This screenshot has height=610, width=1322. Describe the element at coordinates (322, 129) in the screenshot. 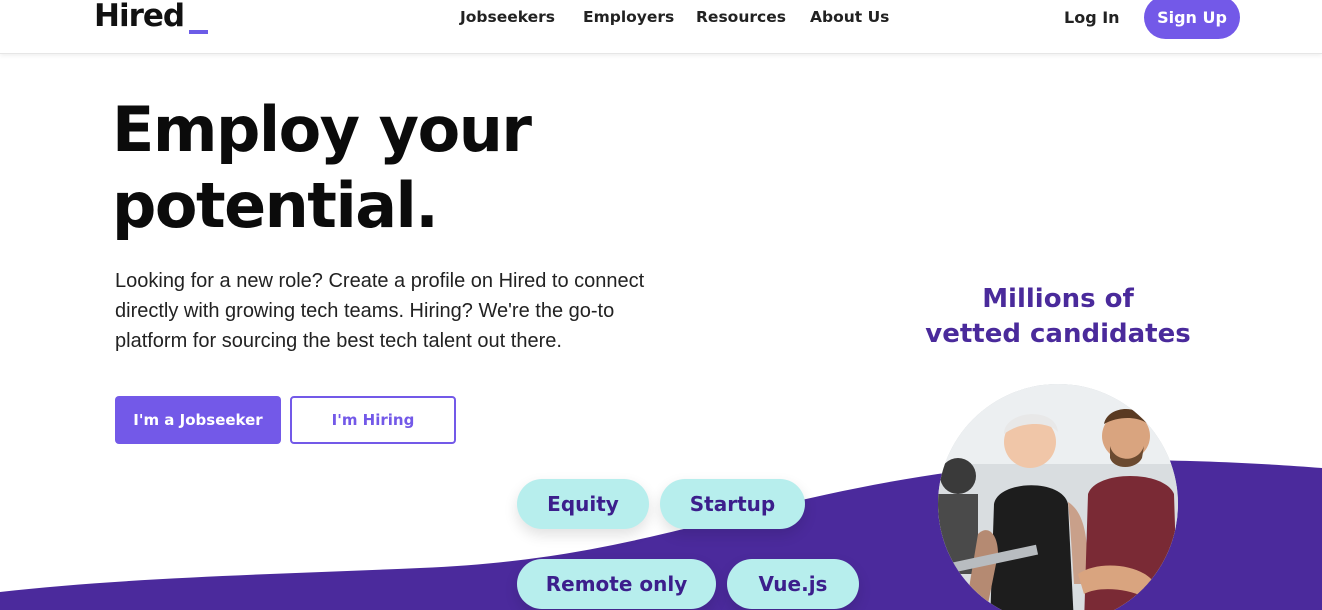

I see `hero-title-line-1: Employ your` at that location.